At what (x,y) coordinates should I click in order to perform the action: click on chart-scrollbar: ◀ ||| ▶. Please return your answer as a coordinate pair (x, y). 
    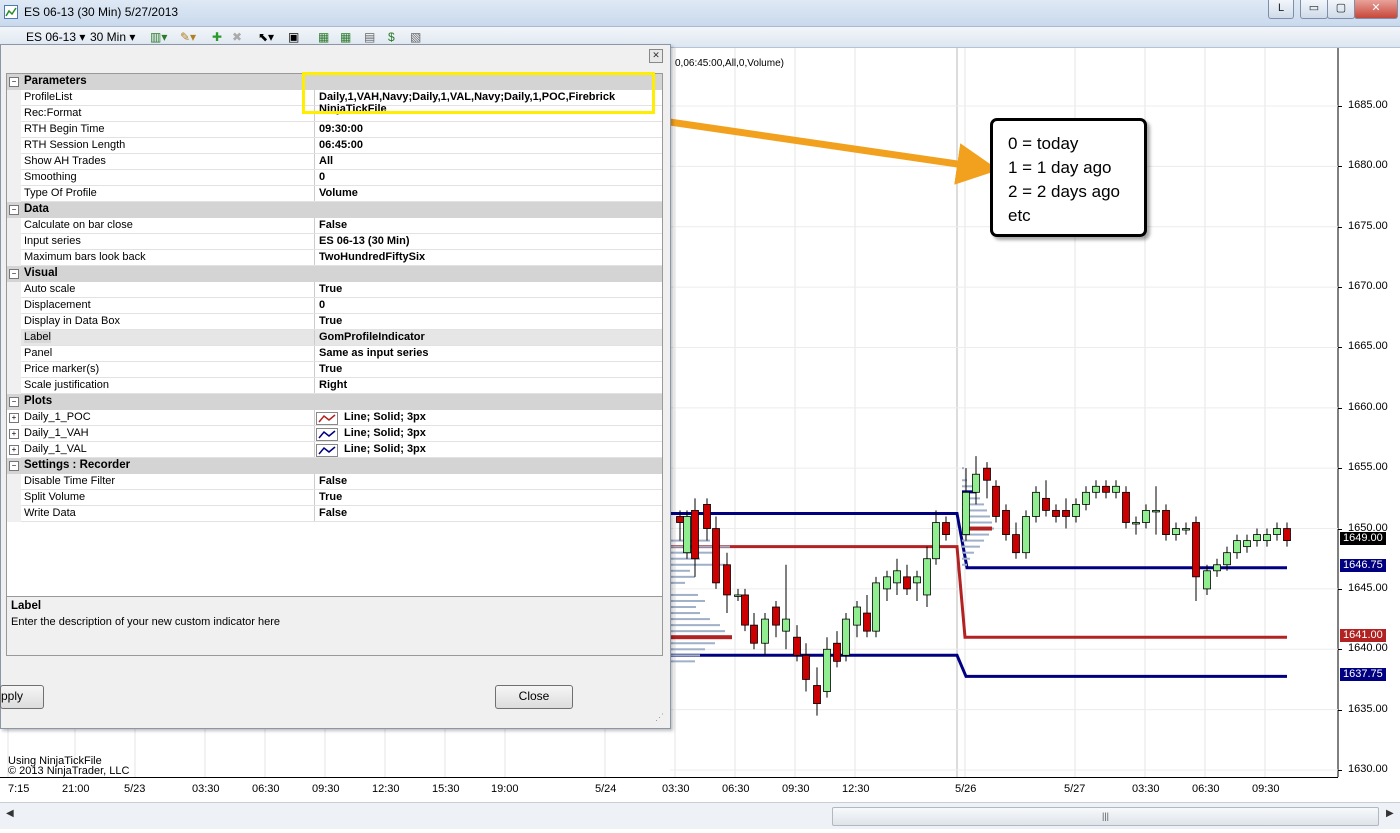
    Looking at the image, I should click on (700, 815).